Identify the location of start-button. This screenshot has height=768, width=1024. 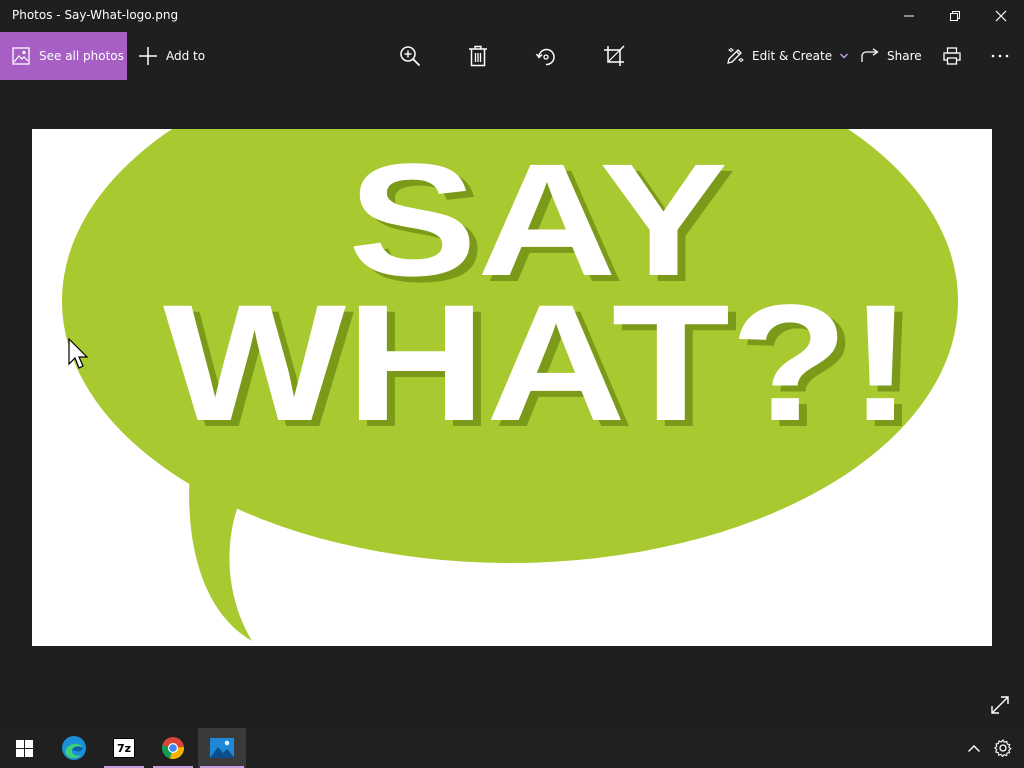
(24, 748).